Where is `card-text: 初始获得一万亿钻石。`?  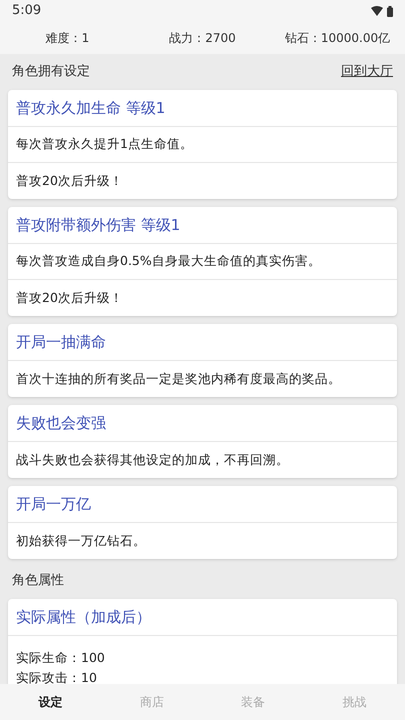
card-text: 初始获得一万亿钻石。 is located at coordinates (81, 541).